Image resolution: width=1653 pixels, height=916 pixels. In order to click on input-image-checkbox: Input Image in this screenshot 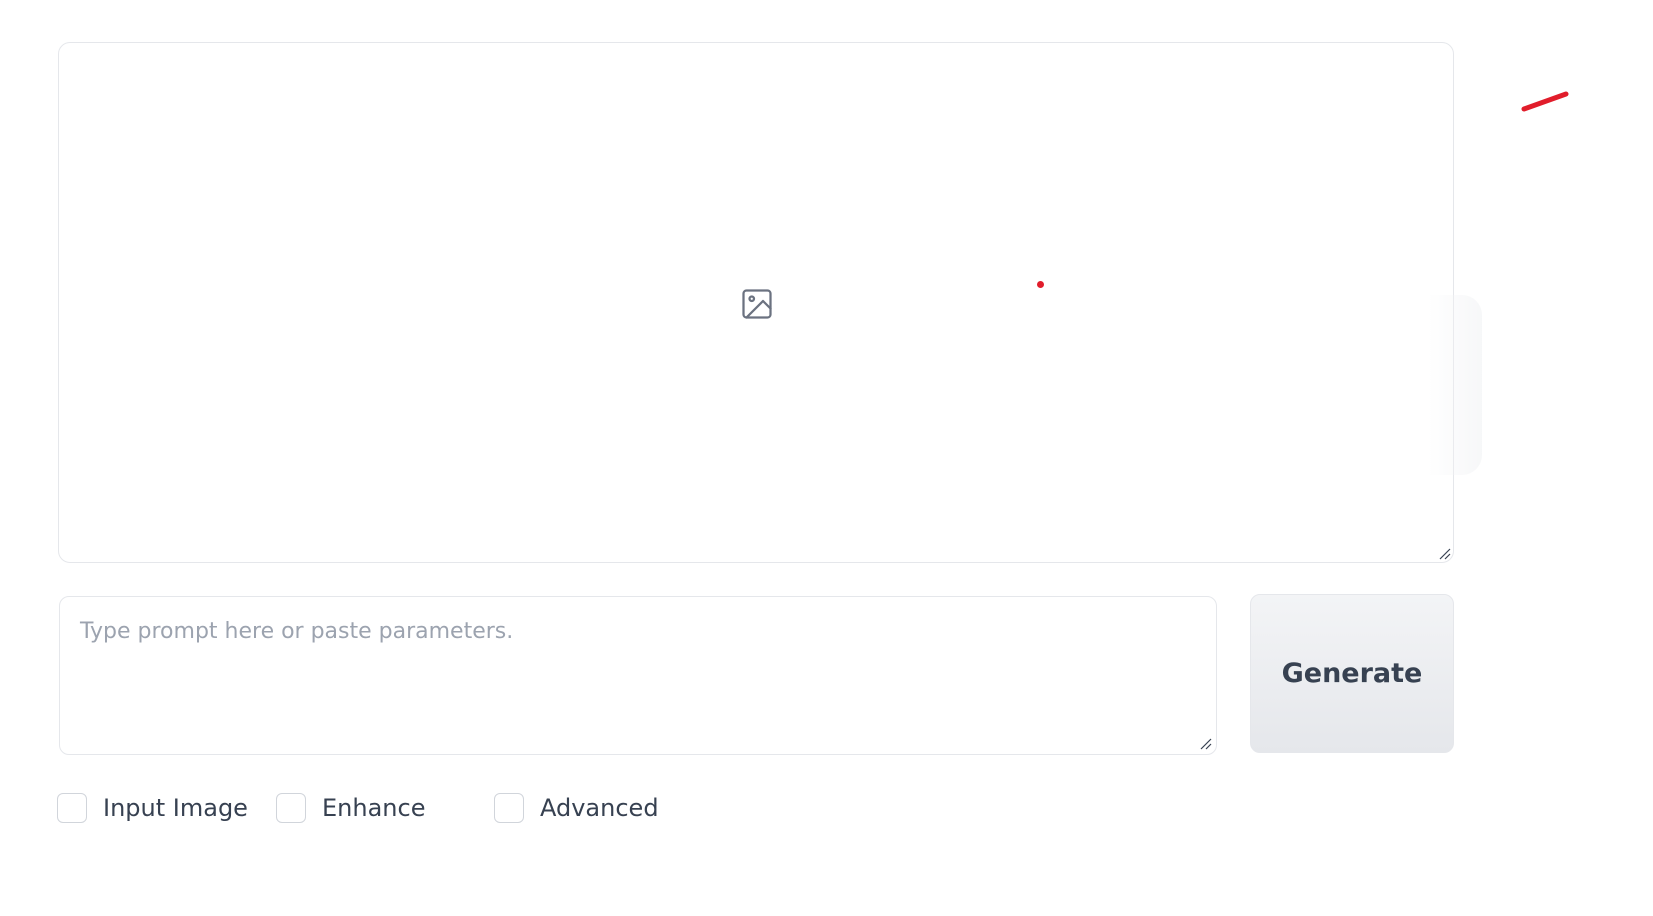, I will do `click(152, 808)`.